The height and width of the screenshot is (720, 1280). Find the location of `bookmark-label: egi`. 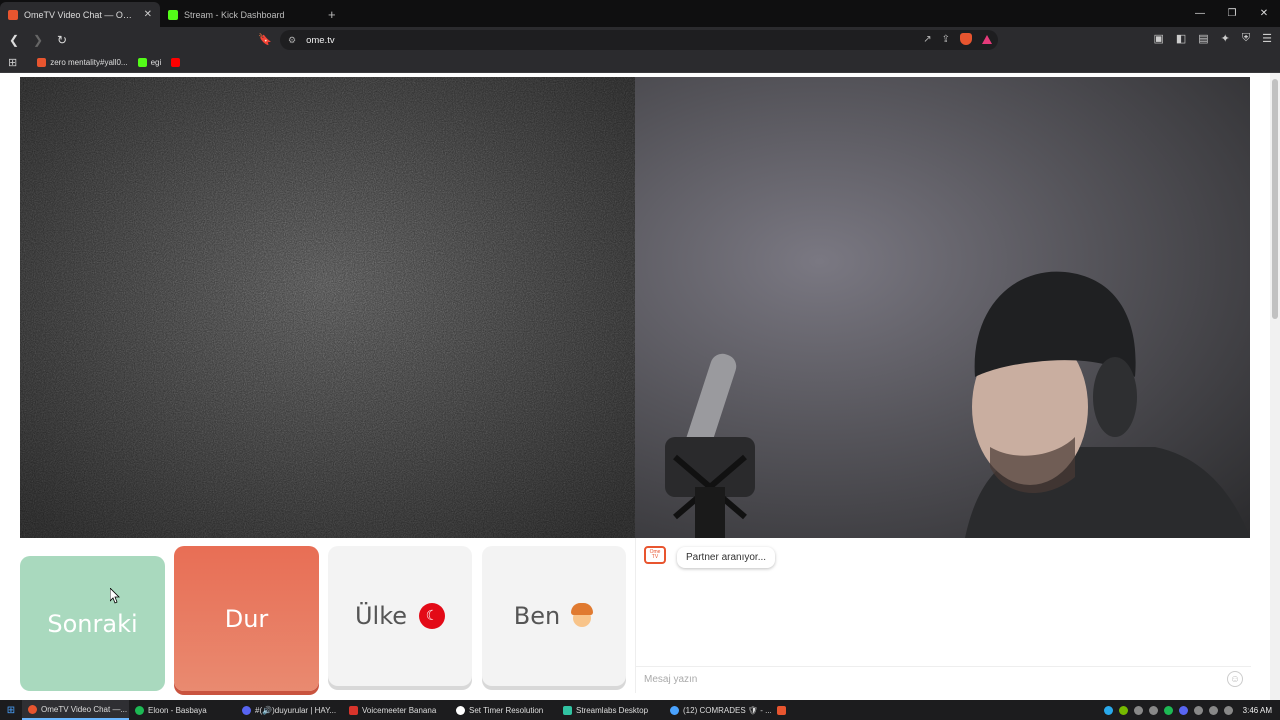

bookmark-label: egi is located at coordinates (156, 62).